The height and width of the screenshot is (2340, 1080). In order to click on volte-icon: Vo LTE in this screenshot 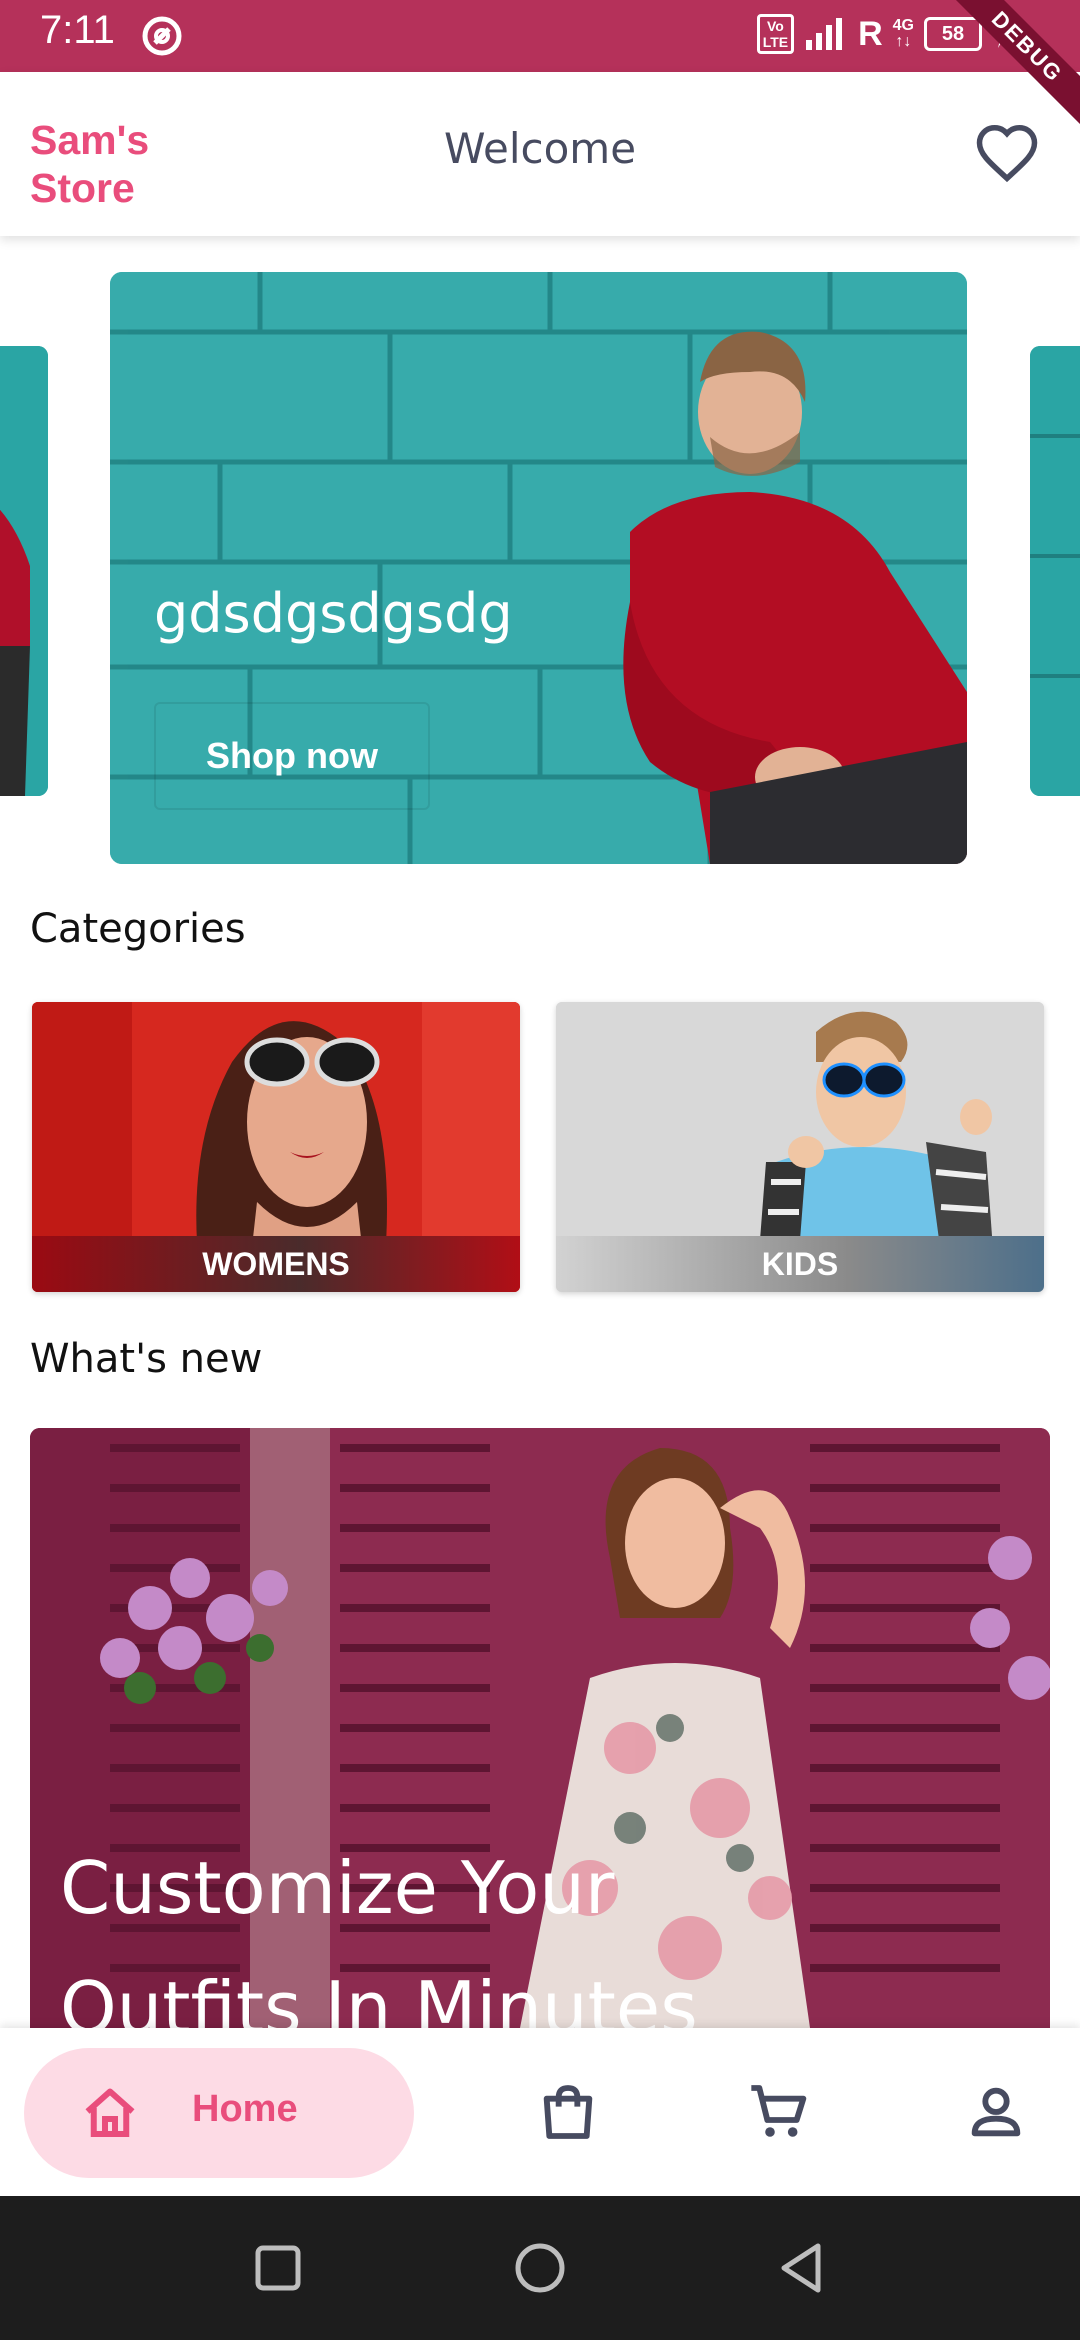, I will do `click(775, 34)`.